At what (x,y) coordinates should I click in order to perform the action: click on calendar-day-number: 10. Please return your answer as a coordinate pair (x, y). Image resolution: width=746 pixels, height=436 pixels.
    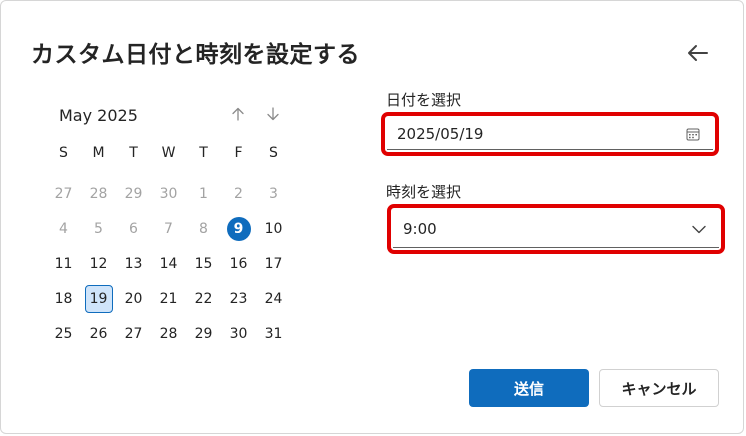
    Looking at the image, I should click on (273, 228).